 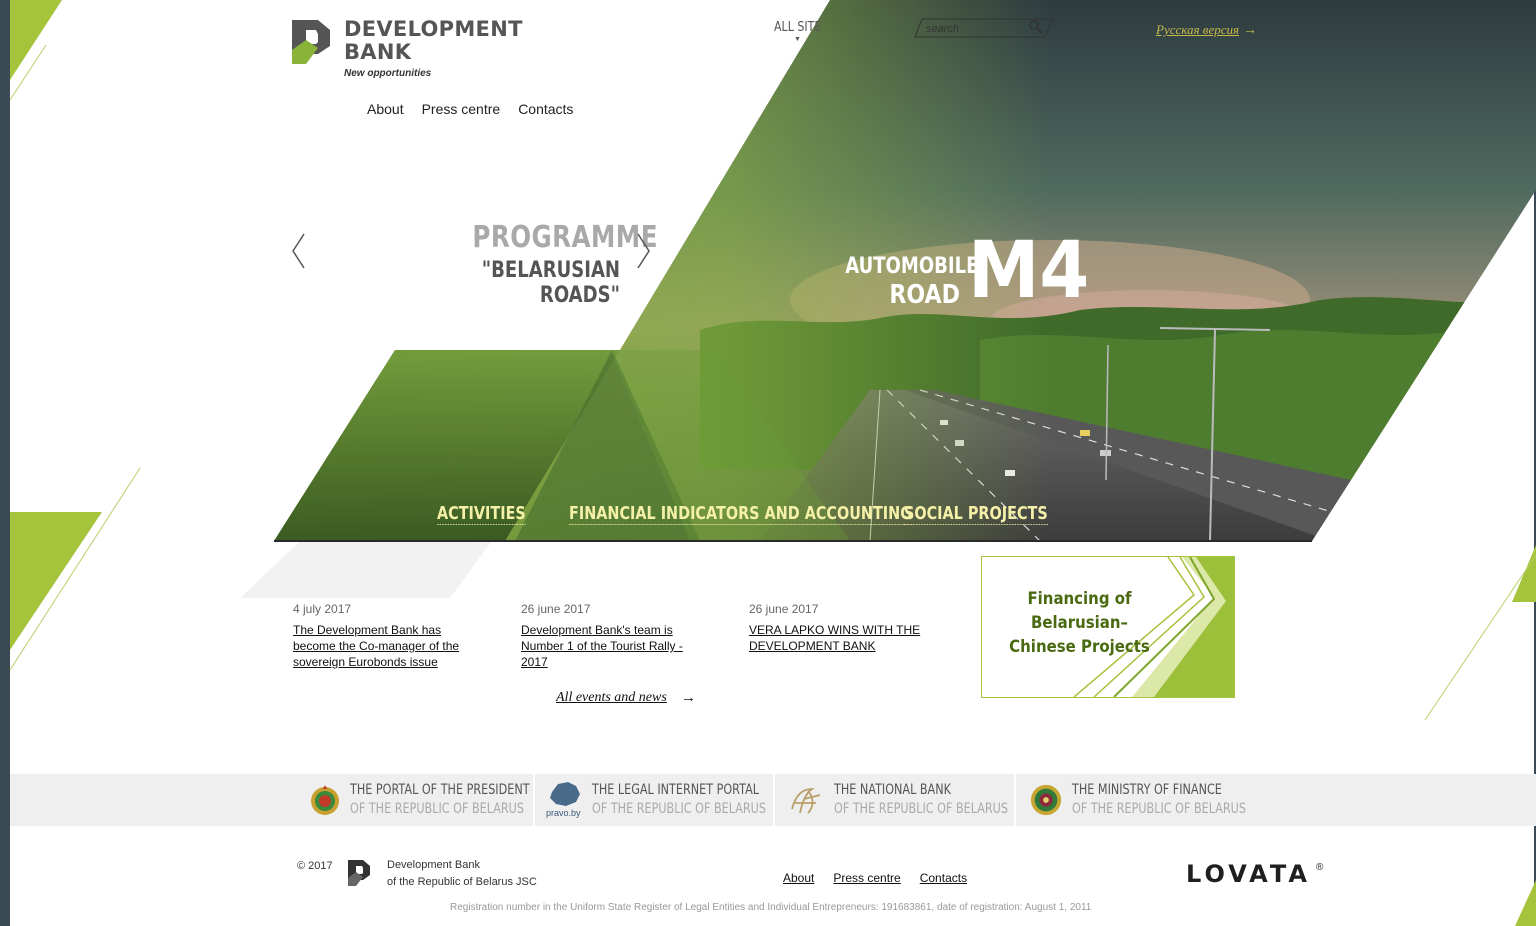 I want to click on ministry-emblem-icon, so click(x=1046, y=800).